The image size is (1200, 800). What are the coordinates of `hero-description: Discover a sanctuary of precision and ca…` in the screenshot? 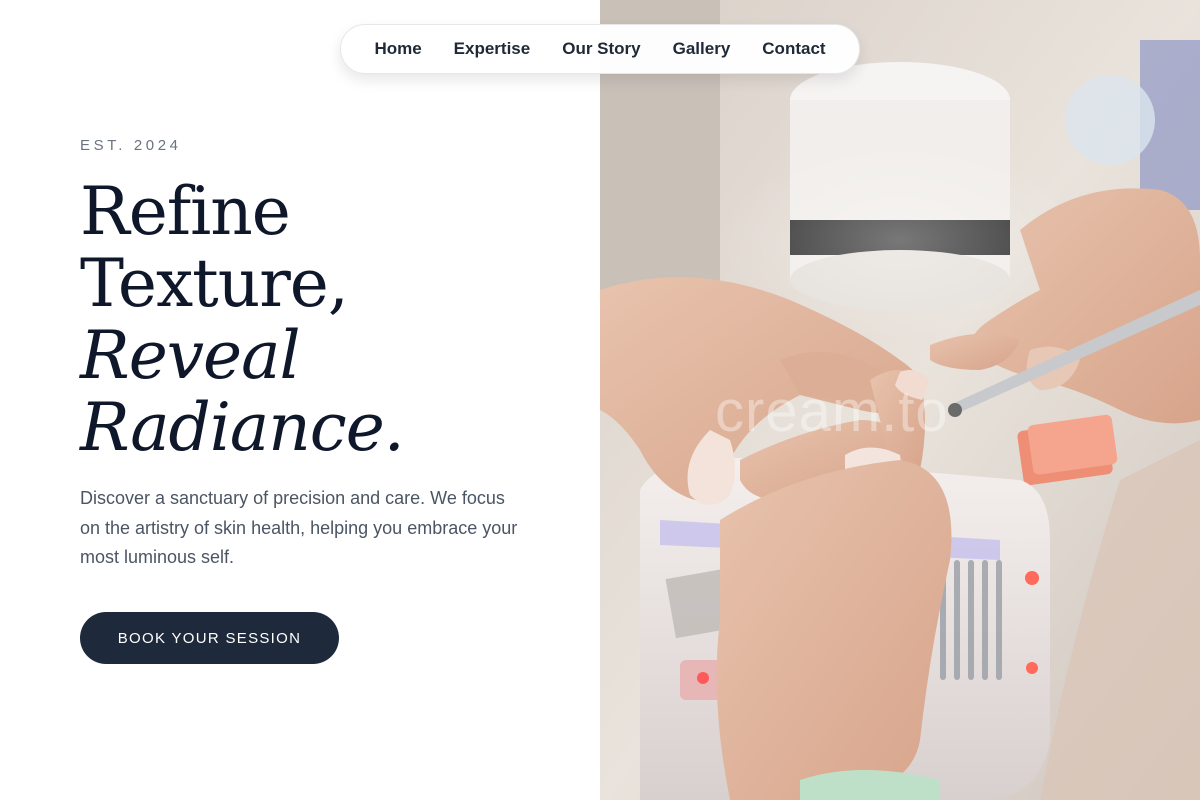 It's located at (299, 527).